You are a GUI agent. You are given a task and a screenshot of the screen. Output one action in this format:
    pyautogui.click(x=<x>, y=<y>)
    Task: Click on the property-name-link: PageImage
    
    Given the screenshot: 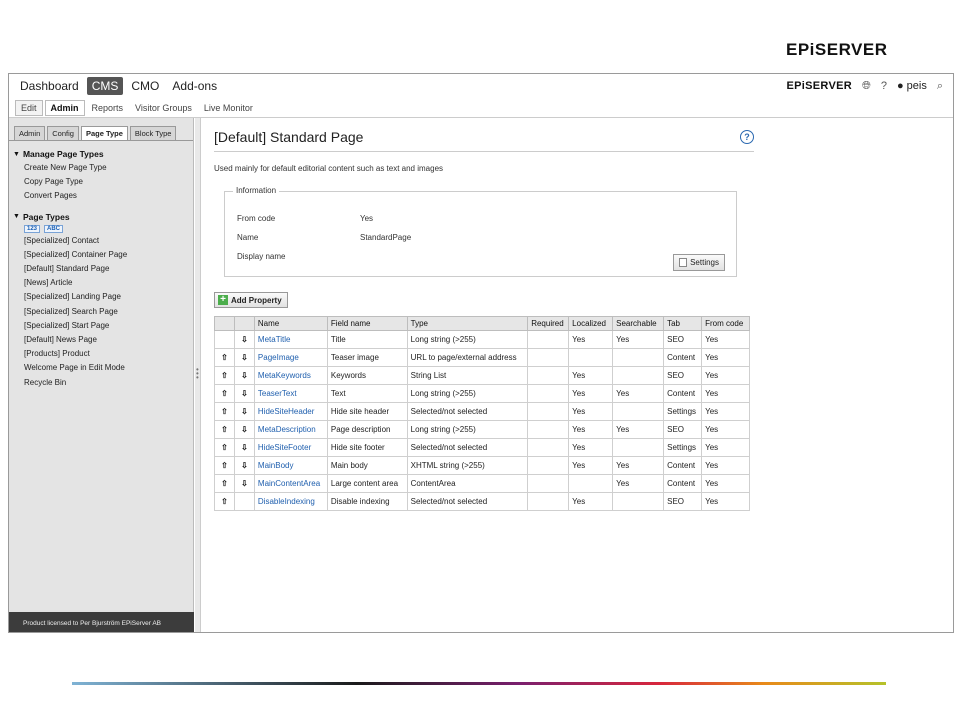 What is the action you would take?
    pyautogui.click(x=290, y=357)
    